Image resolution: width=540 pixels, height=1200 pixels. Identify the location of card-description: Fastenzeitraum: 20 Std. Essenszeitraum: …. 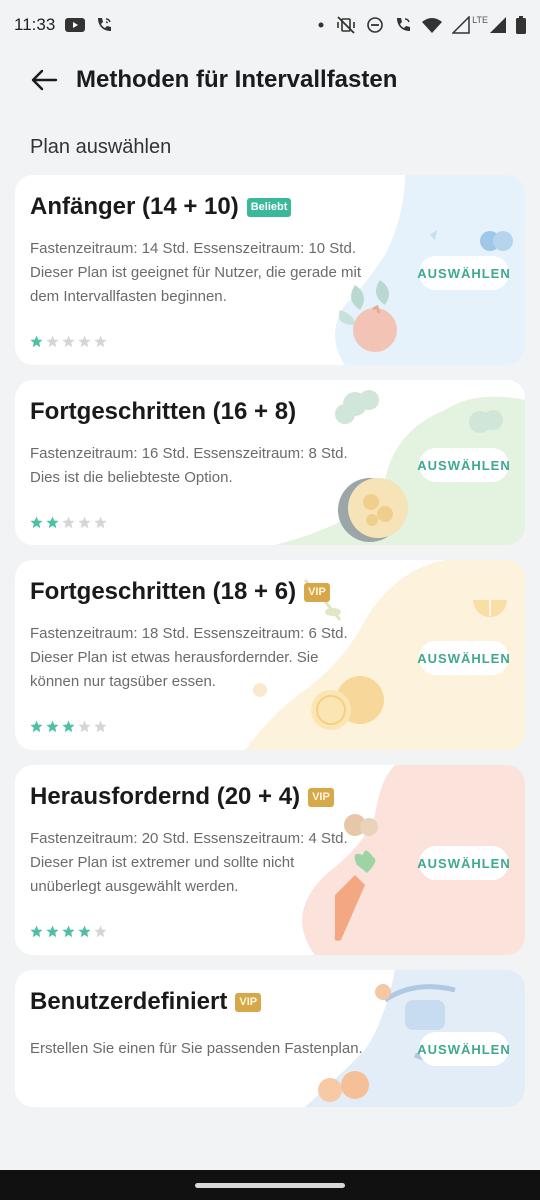
(215, 863).